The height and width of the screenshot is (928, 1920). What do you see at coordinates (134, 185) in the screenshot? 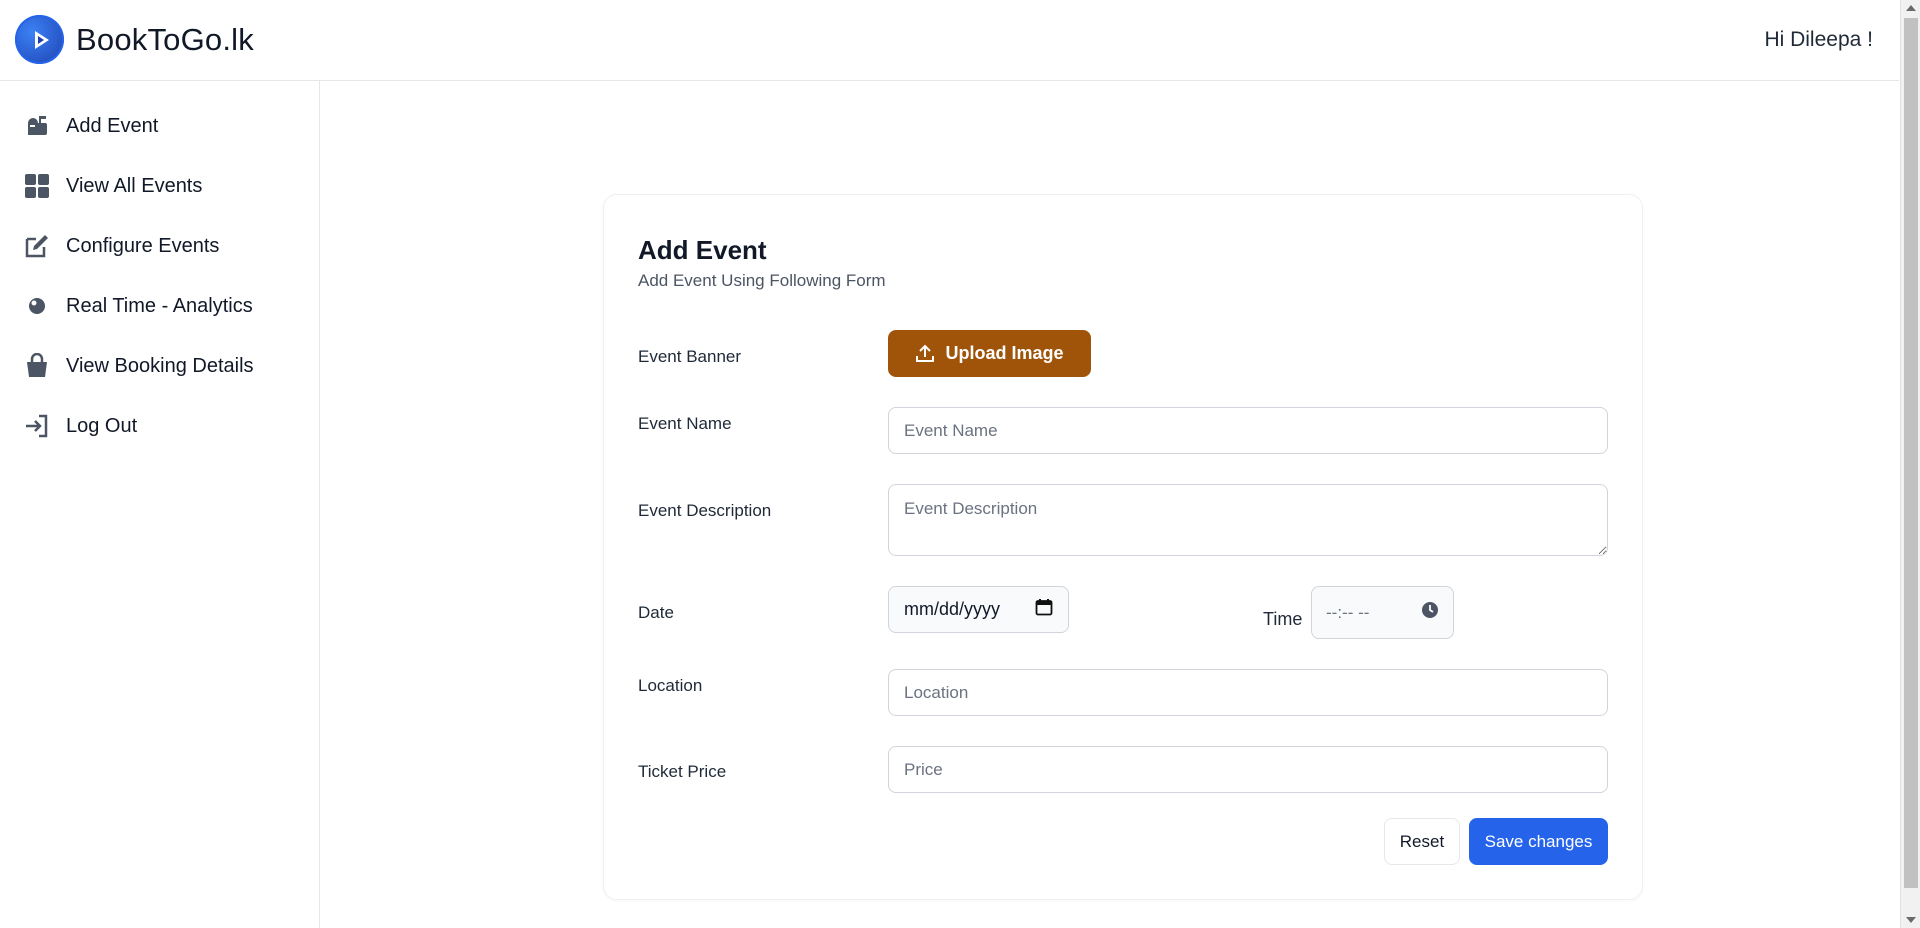
I see `sidebar-item-label: View All Events` at bounding box center [134, 185].